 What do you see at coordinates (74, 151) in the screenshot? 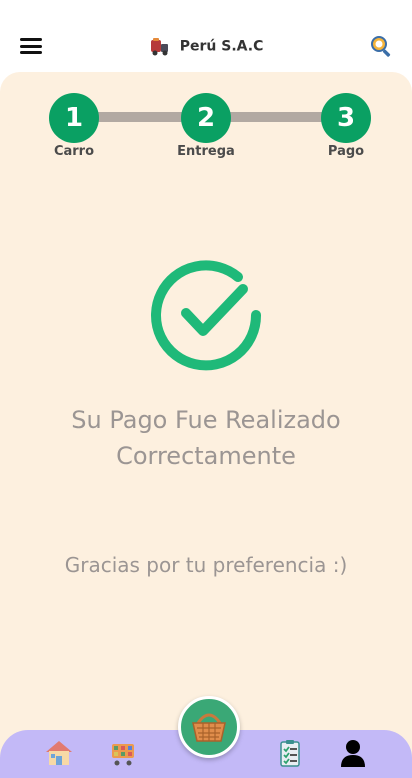
I see `step-1-label: Carro` at bounding box center [74, 151].